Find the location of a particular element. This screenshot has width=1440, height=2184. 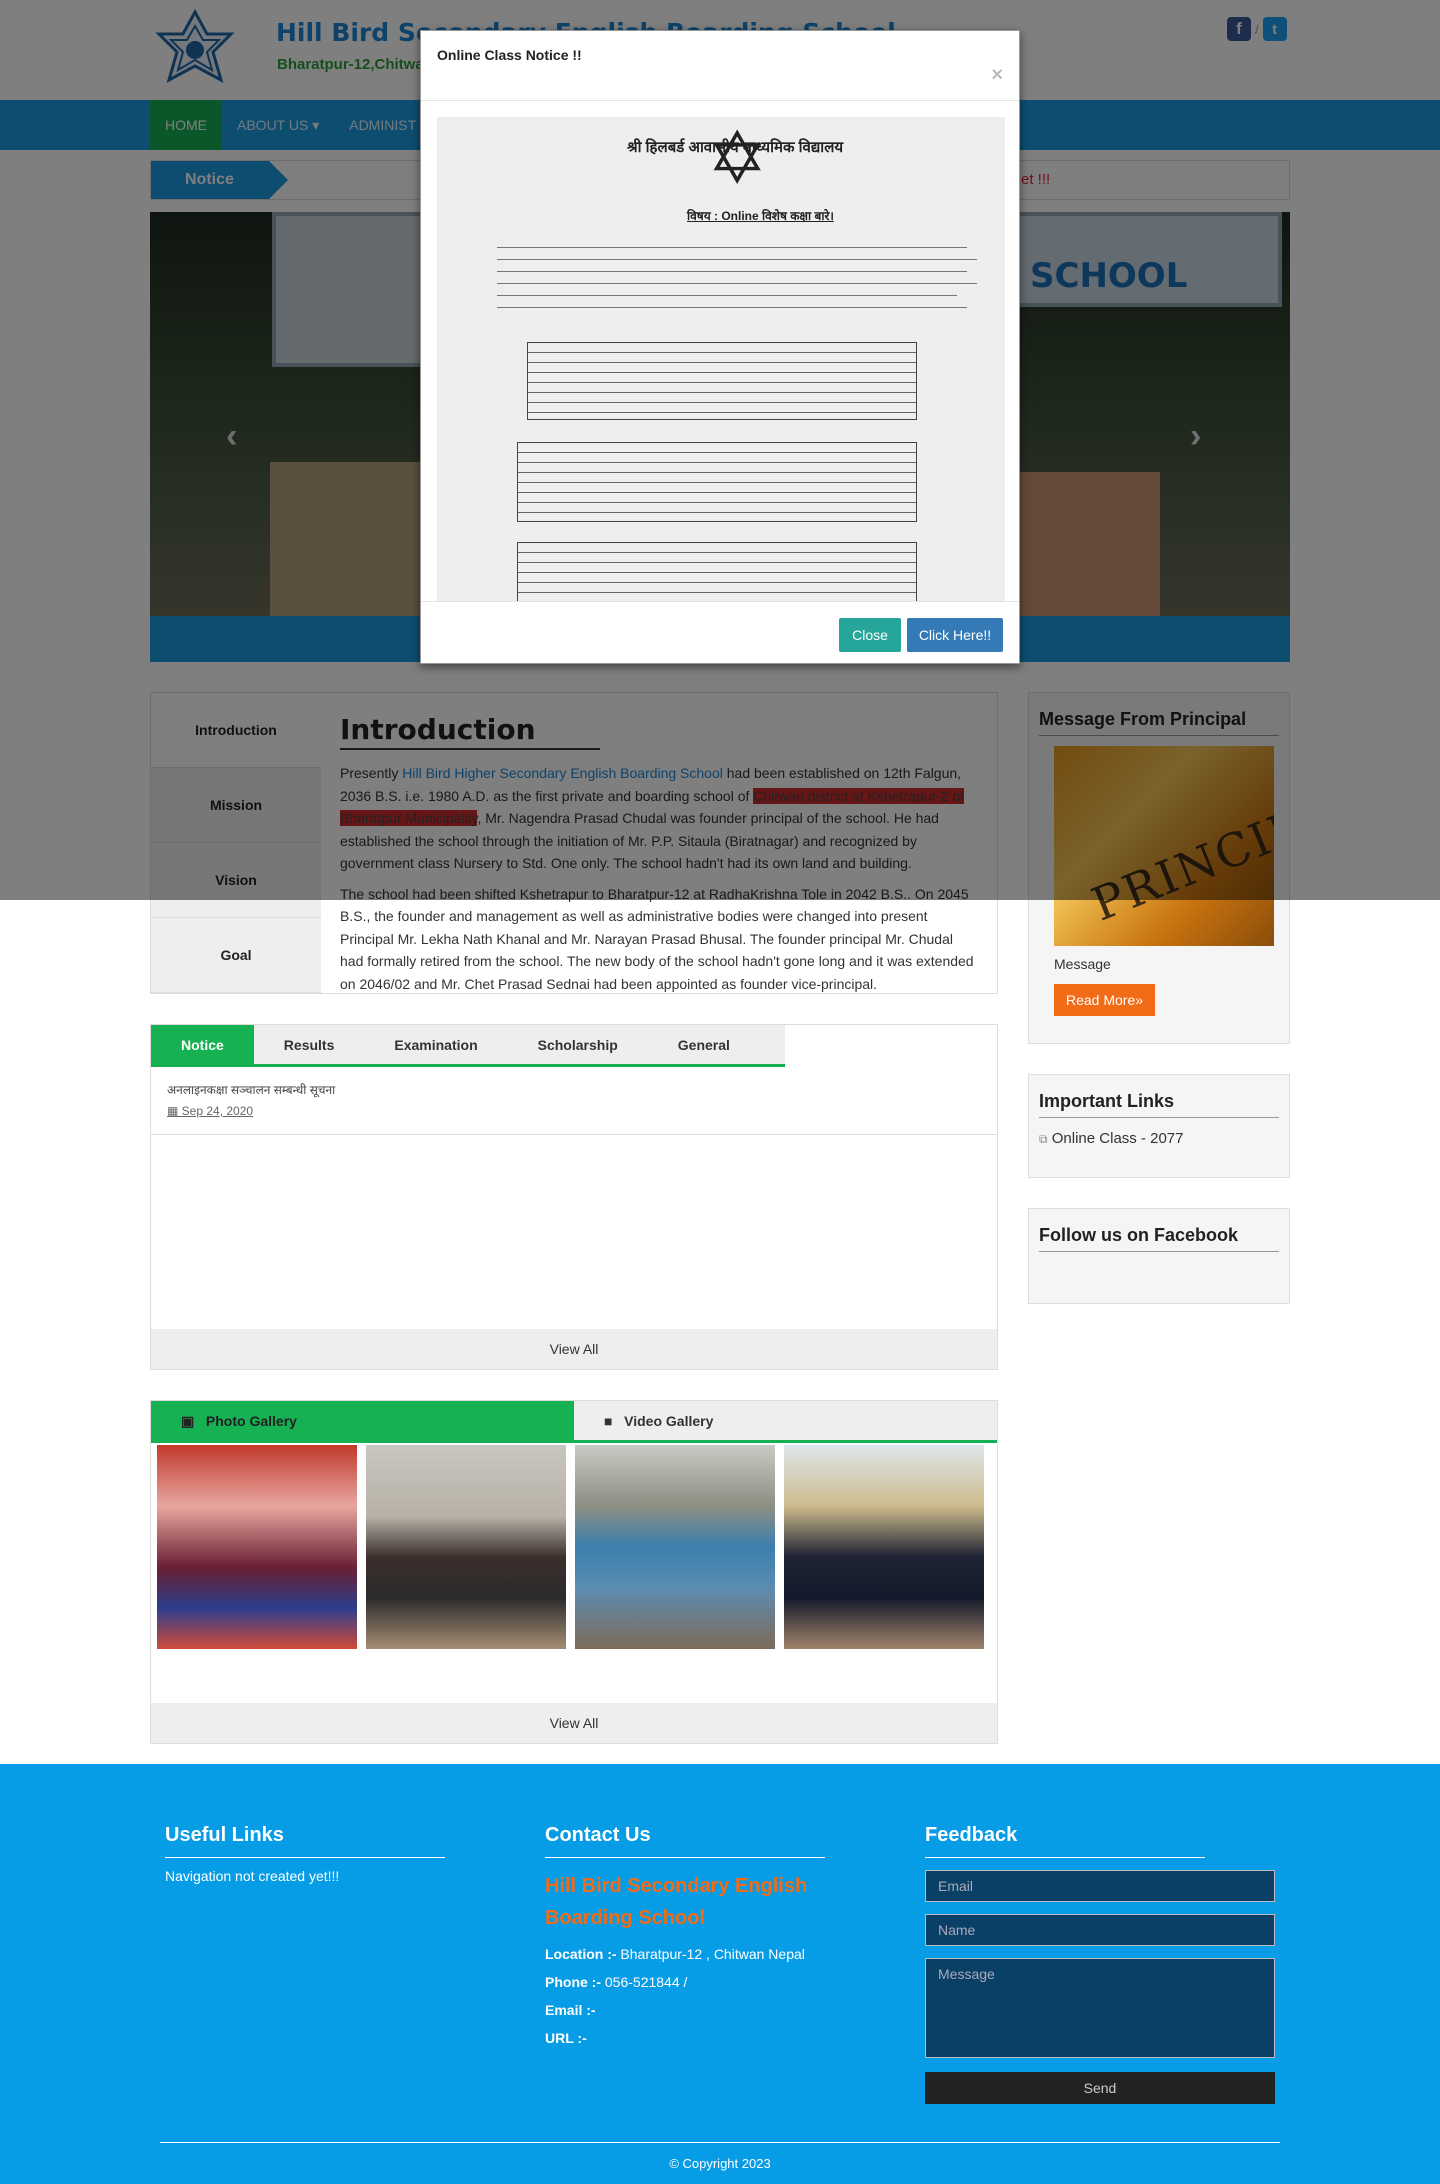

tab-video-gallery: ■ Video Gallery is located at coordinates (785, 1420).